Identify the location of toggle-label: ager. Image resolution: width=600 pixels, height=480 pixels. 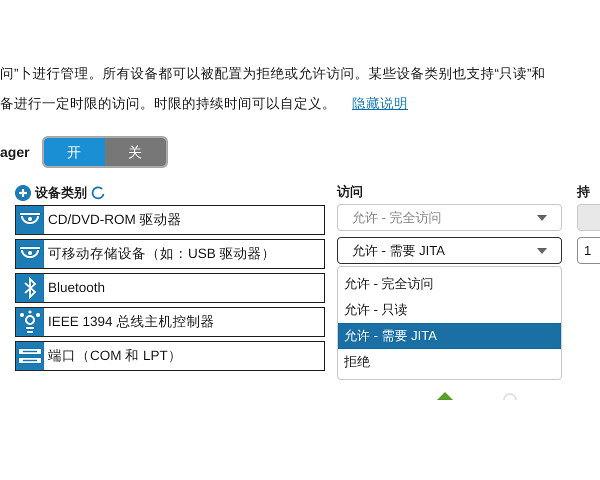
(15, 152).